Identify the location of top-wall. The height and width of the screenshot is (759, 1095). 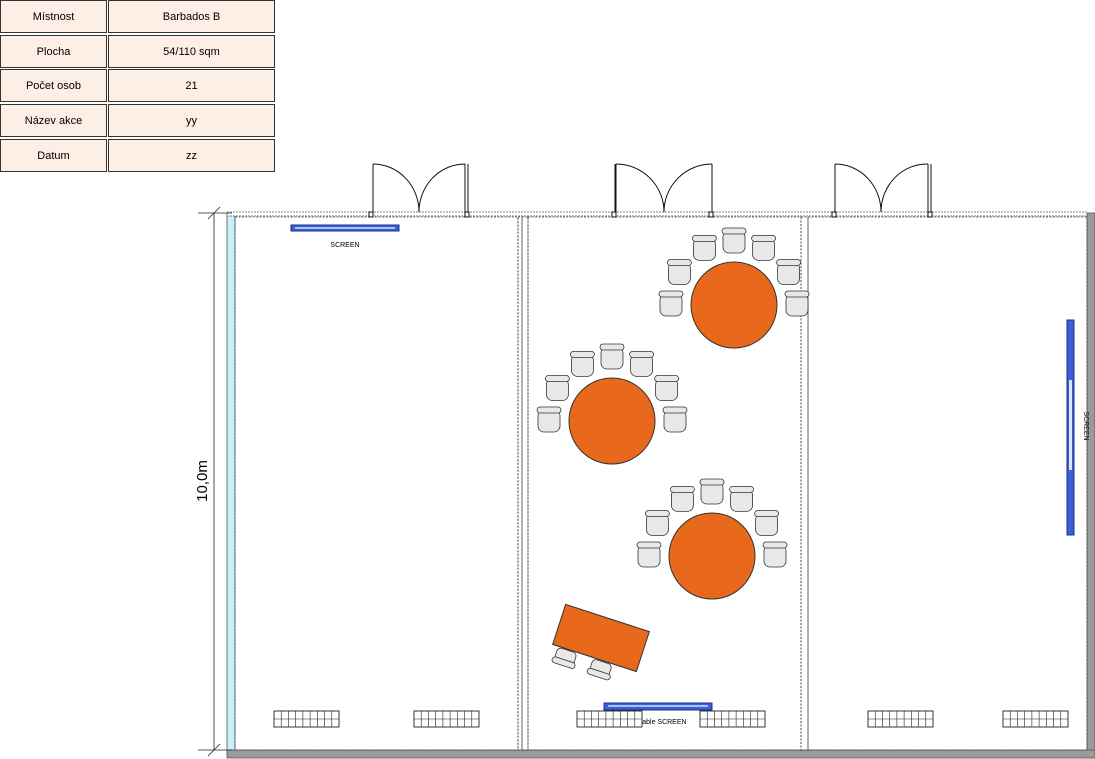
(657, 214).